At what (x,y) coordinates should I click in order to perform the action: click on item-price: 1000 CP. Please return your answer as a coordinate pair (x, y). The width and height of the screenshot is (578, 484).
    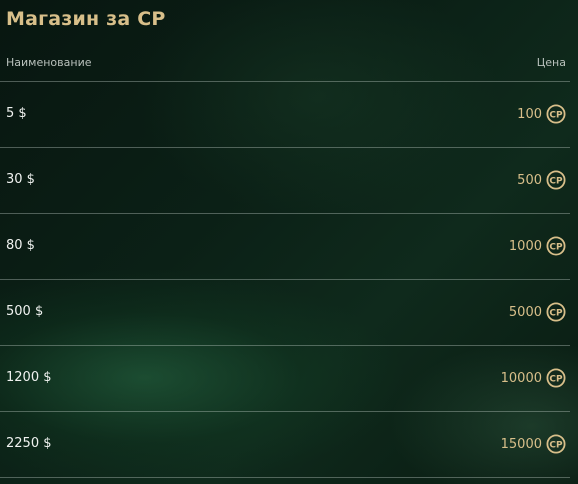
    Looking at the image, I should click on (537, 246).